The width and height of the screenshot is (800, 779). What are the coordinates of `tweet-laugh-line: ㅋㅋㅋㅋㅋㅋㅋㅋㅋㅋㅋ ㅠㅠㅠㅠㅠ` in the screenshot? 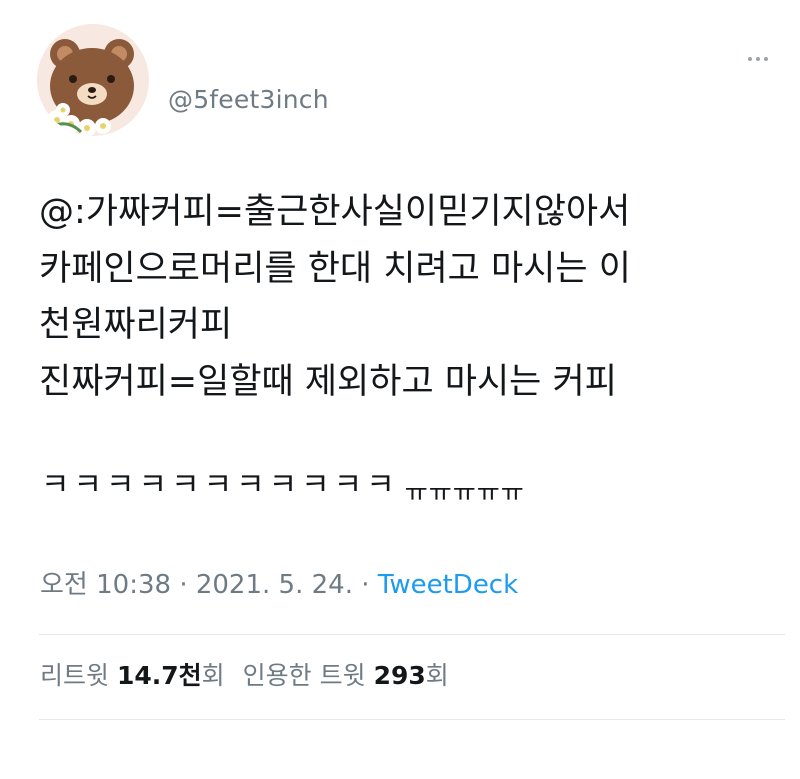 It's located at (283, 486).